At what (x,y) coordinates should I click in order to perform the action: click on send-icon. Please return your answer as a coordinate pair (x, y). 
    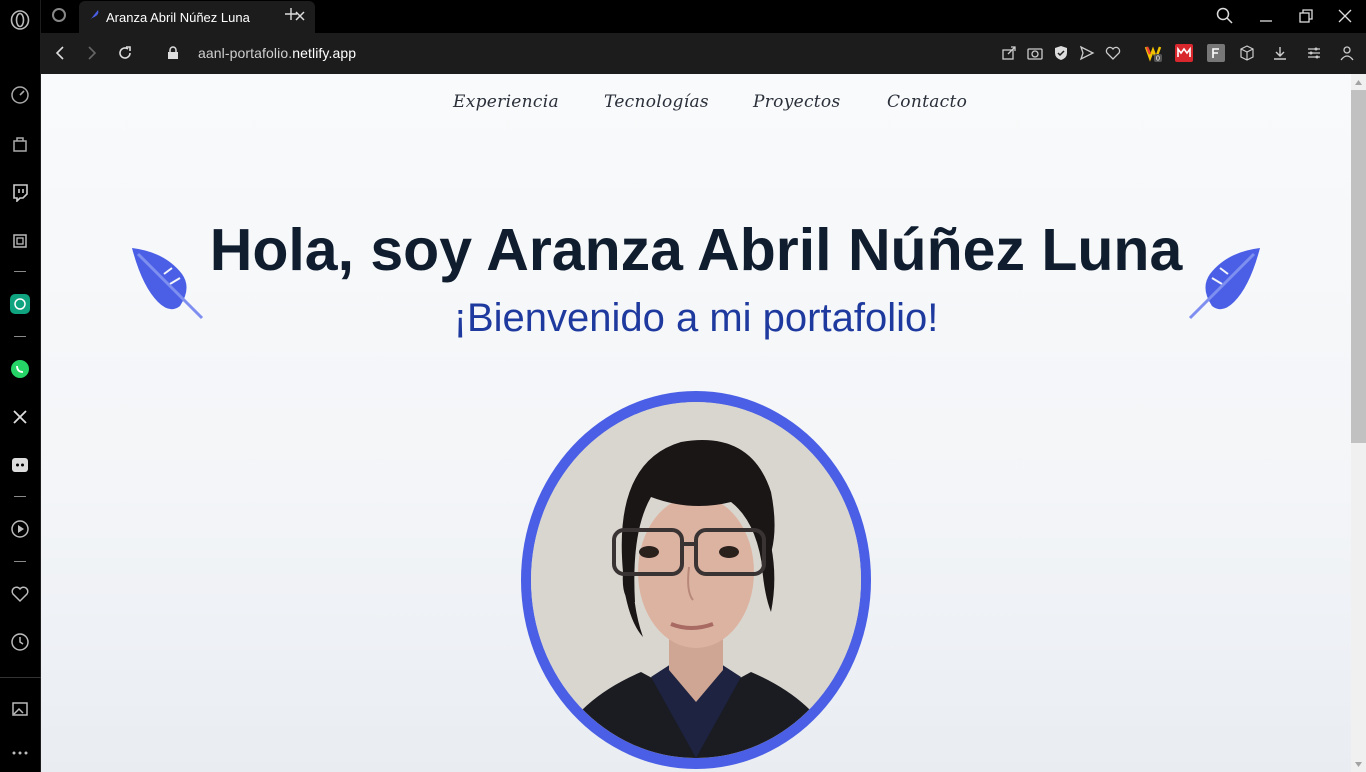
    Looking at the image, I should click on (1087, 53).